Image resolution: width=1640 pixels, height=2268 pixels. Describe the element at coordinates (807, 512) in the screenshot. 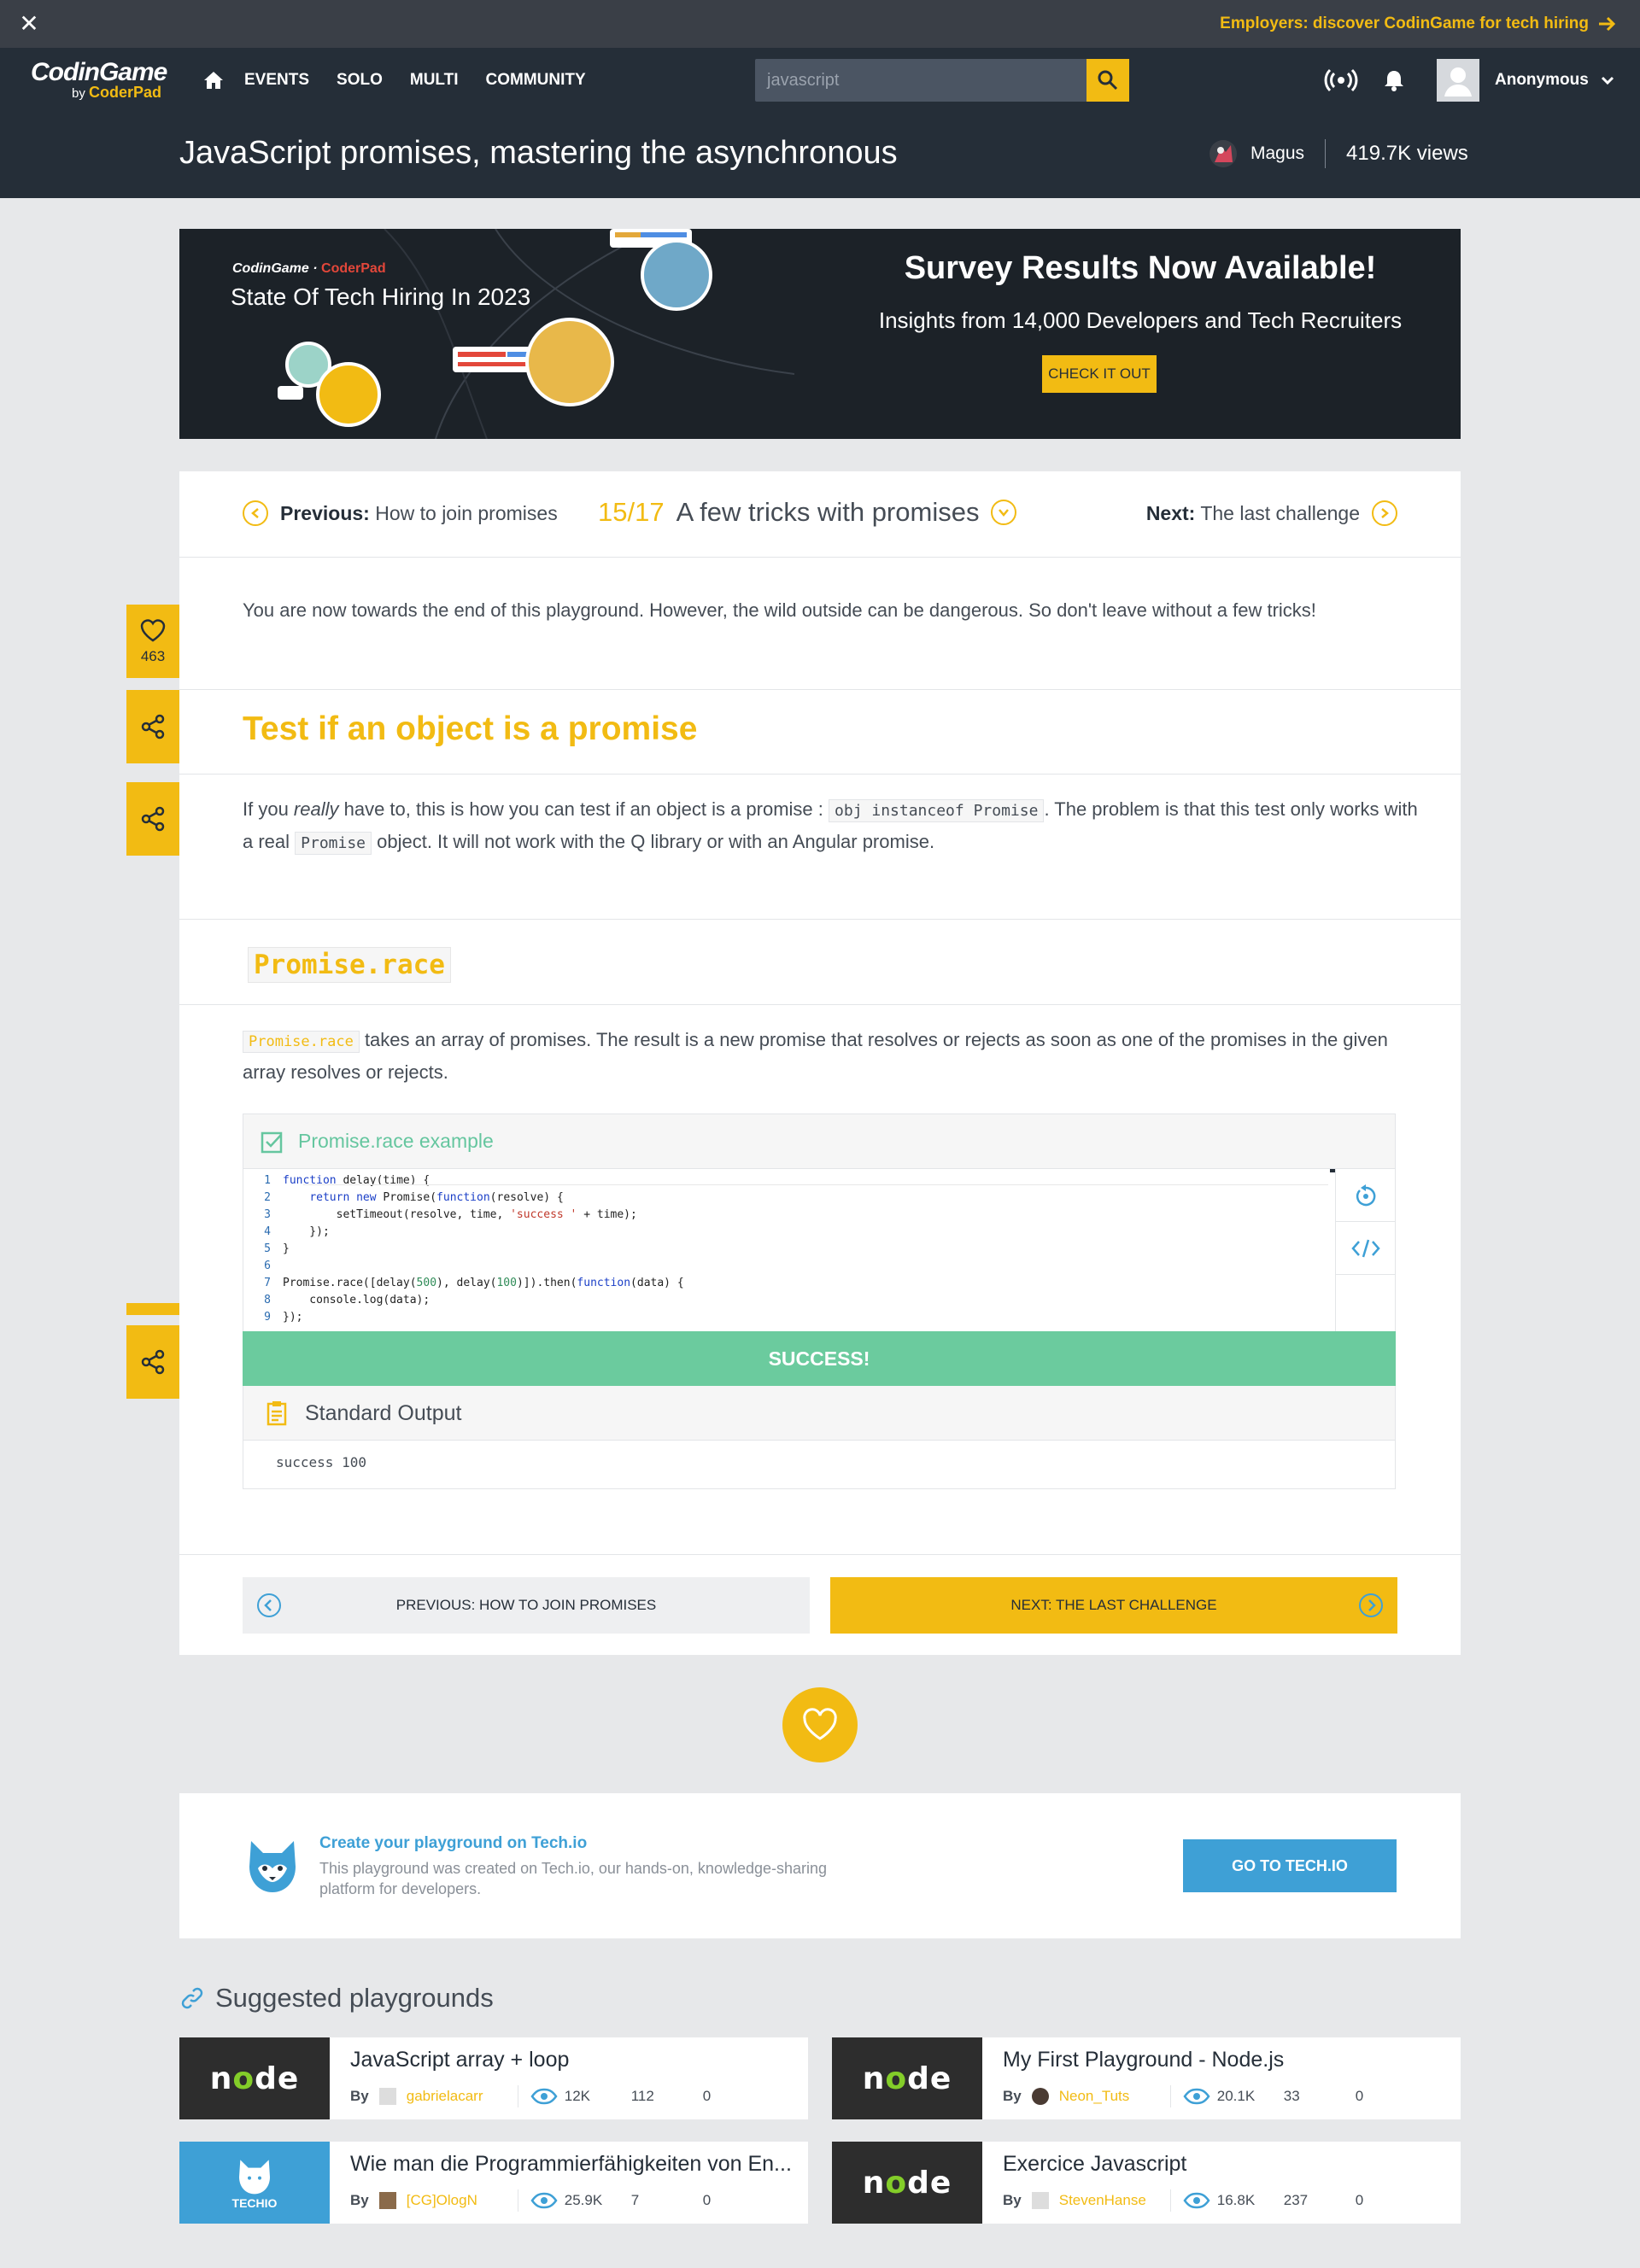

I see `current-lesson-selector: 15/17 A few tricks with promises` at that location.